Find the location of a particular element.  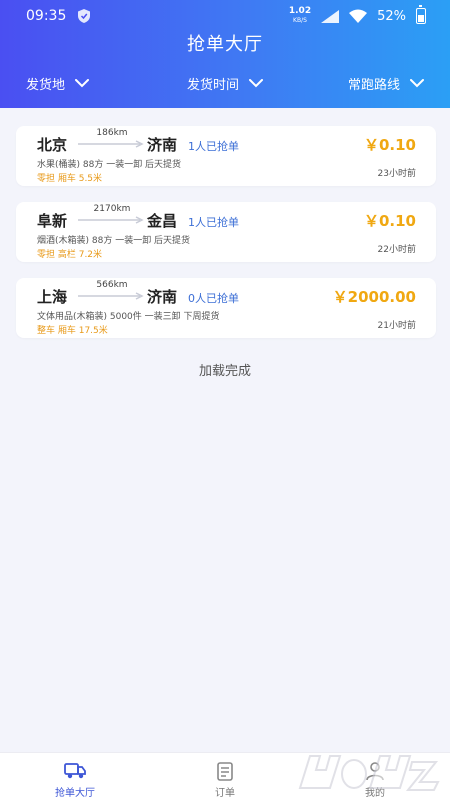

tab-order-hall-label: 抢单大厅 is located at coordinates (75, 793).